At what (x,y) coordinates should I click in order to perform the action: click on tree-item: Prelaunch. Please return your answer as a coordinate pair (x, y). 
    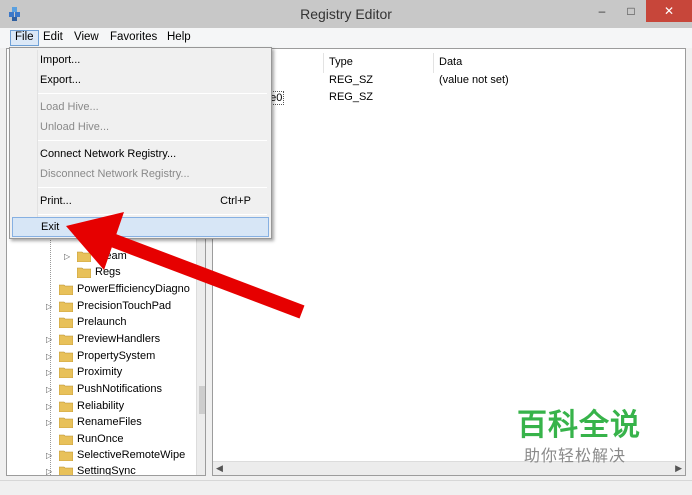
    Looking at the image, I should click on (106, 323).